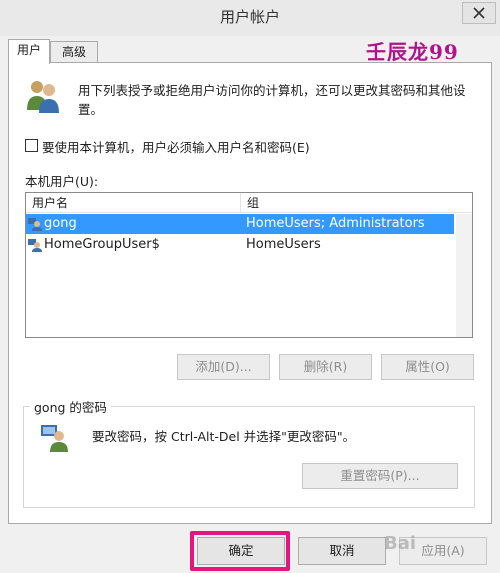 Image resolution: width=500 pixels, height=573 pixels. I want to click on listview-header: 用户名 组, so click(249, 203).